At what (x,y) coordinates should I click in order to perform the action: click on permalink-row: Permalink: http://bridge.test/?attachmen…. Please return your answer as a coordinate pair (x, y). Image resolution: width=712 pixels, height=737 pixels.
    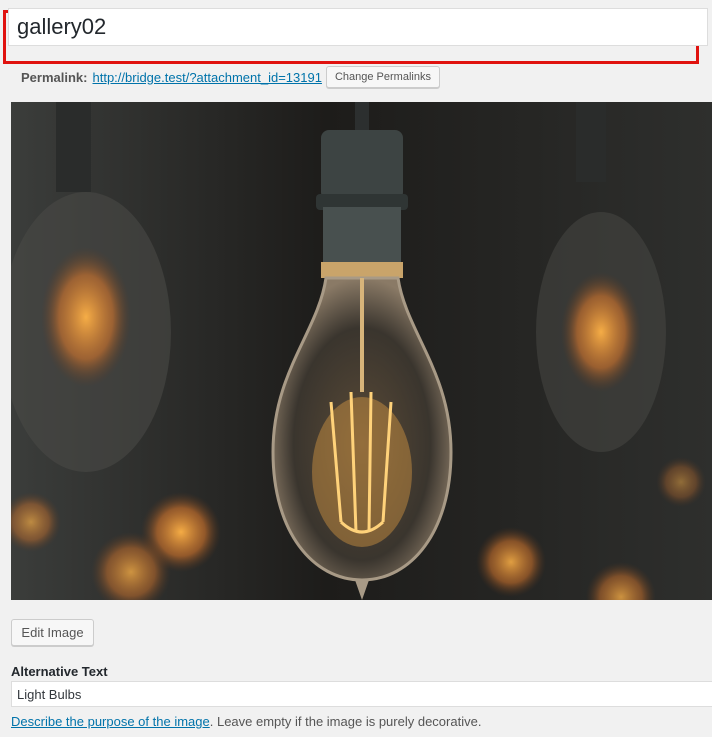
    Looking at the image, I should click on (230, 77).